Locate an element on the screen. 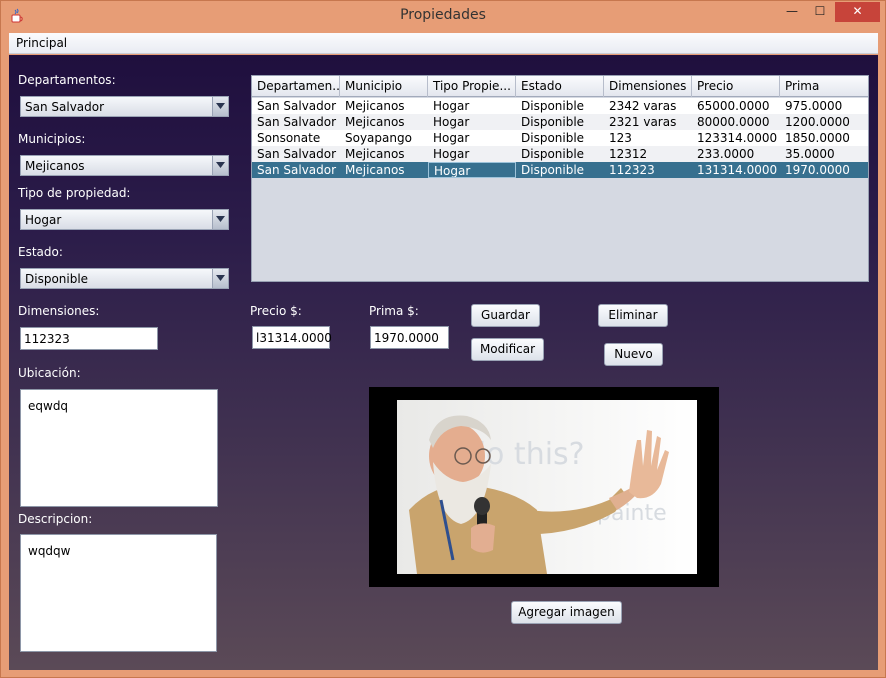  menu-principal: Principal is located at coordinates (41, 43).